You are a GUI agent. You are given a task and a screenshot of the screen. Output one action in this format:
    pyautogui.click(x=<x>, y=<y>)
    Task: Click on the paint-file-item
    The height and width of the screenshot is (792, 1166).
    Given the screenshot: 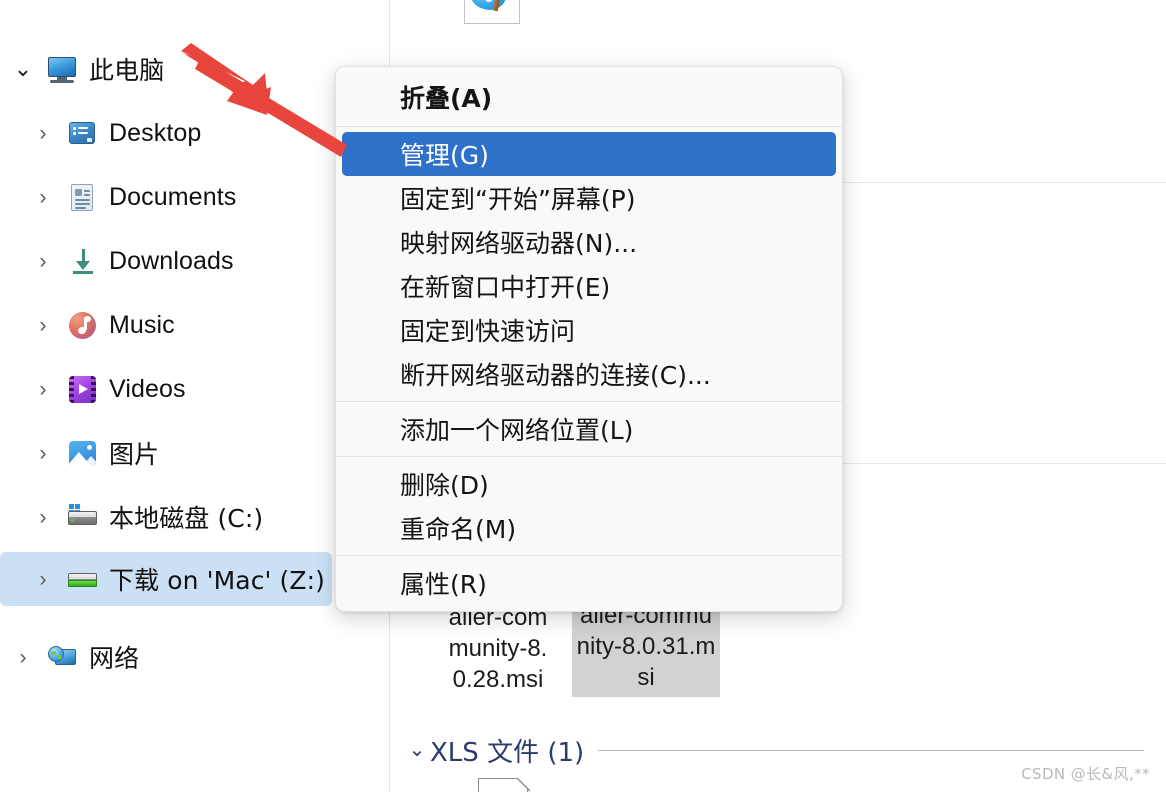 What is the action you would take?
    pyautogui.click(x=493, y=13)
    